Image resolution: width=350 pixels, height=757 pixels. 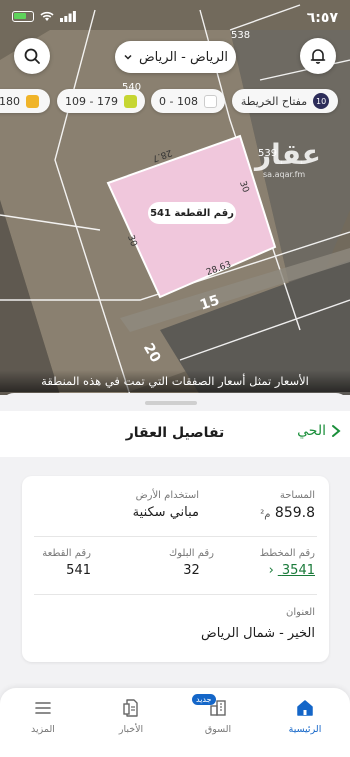 I want to click on chevron-left-icon: ‹, so click(x=271, y=570).